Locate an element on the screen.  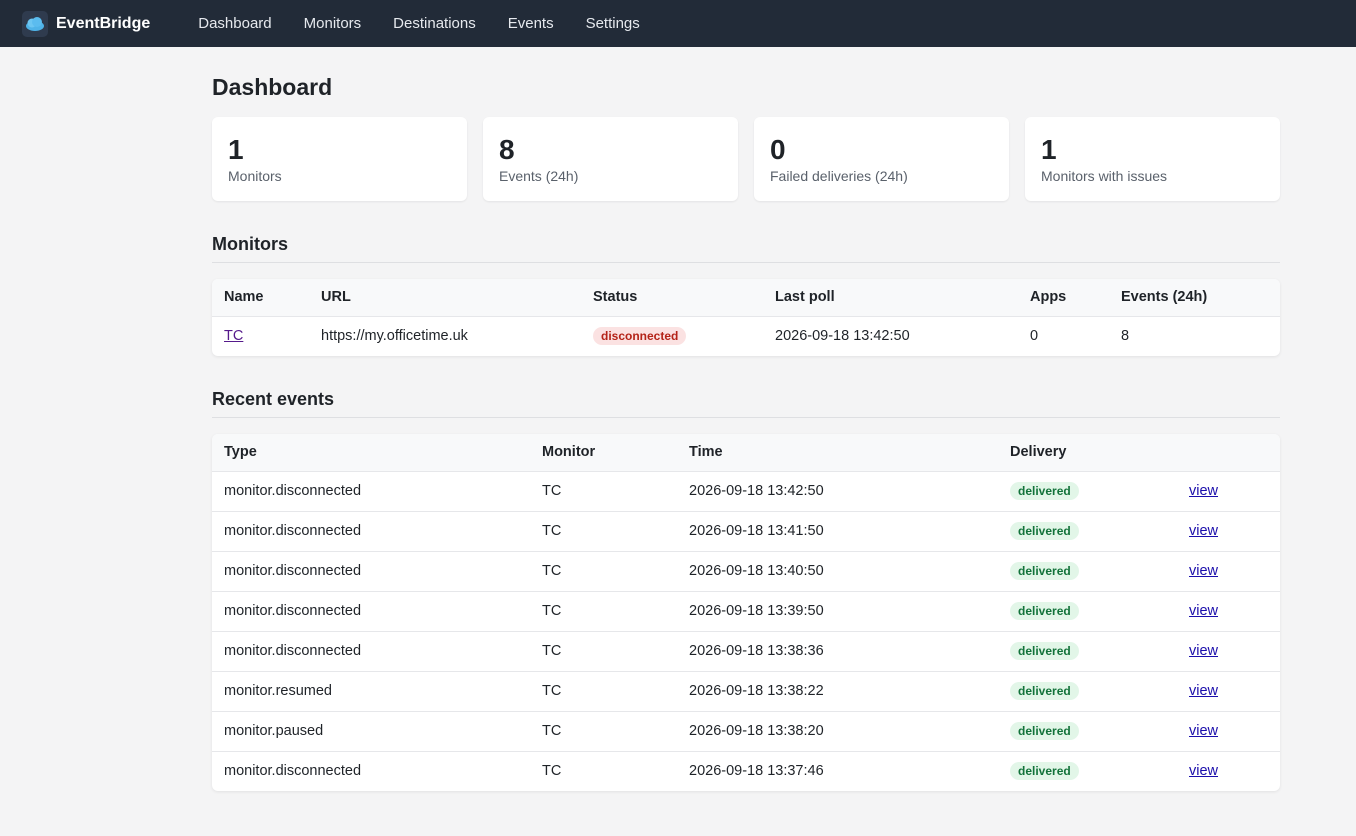
column-header-last-poll: Last poll is located at coordinates (805, 297).